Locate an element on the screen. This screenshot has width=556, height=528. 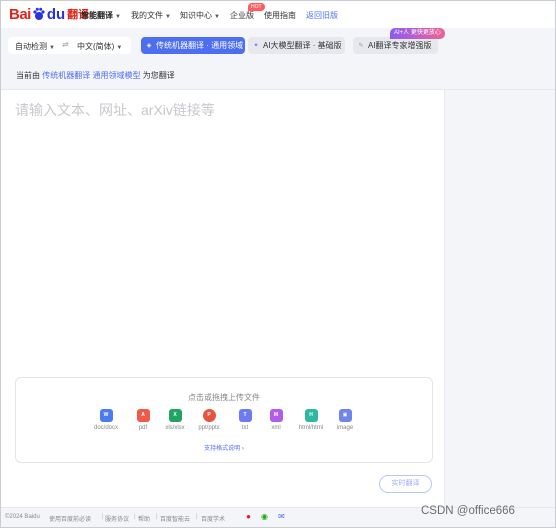
language-selector: 自动检测 ▼ ⇌ 中文(简体) ▼ is located at coordinates (69, 45).